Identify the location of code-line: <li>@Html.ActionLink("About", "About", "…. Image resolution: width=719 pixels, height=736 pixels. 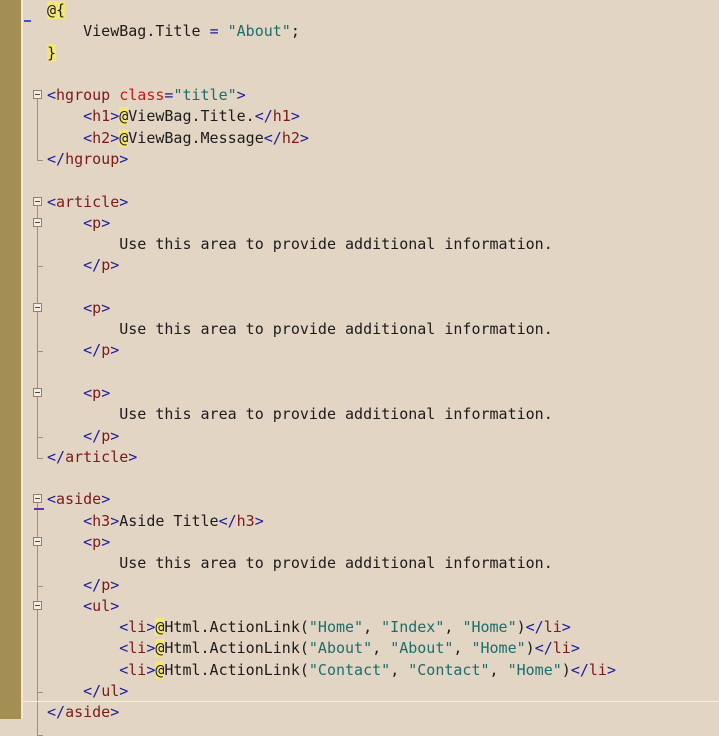
(371, 648).